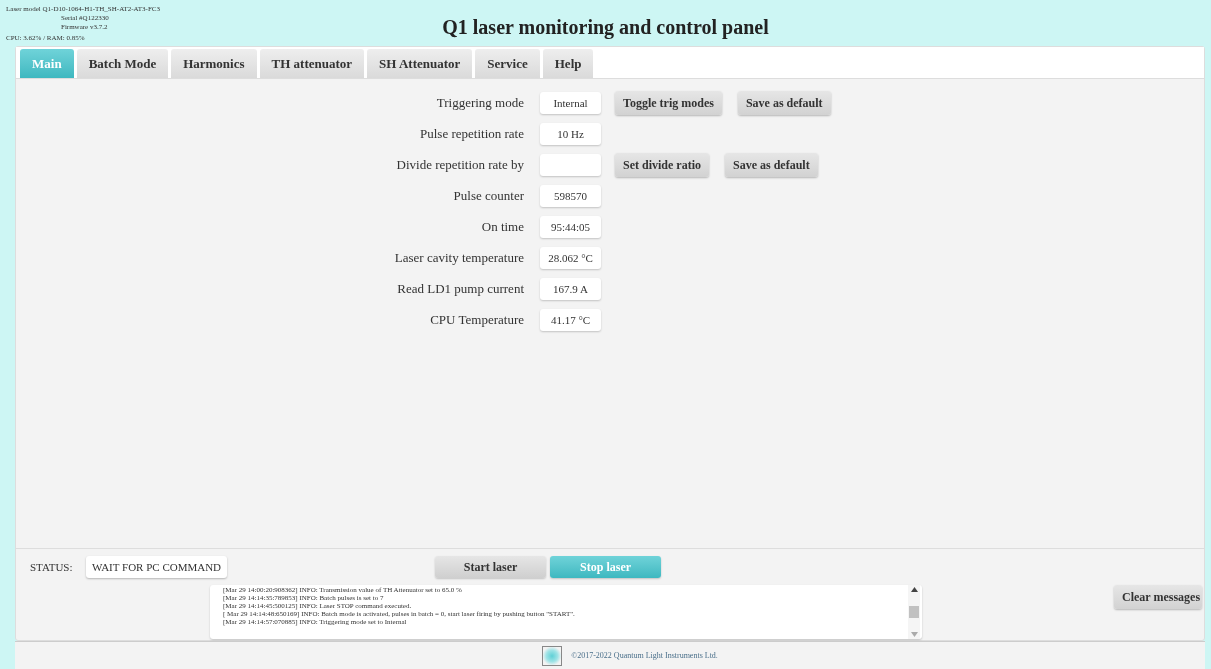  I want to click on status-value: WAIT FOR PC COMMAND, so click(157, 567).